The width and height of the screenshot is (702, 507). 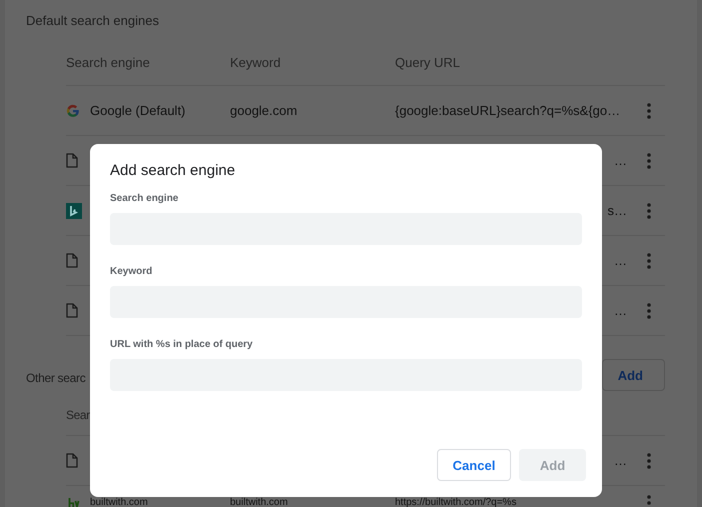 I want to click on add-button: Add, so click(x=633, y=375).